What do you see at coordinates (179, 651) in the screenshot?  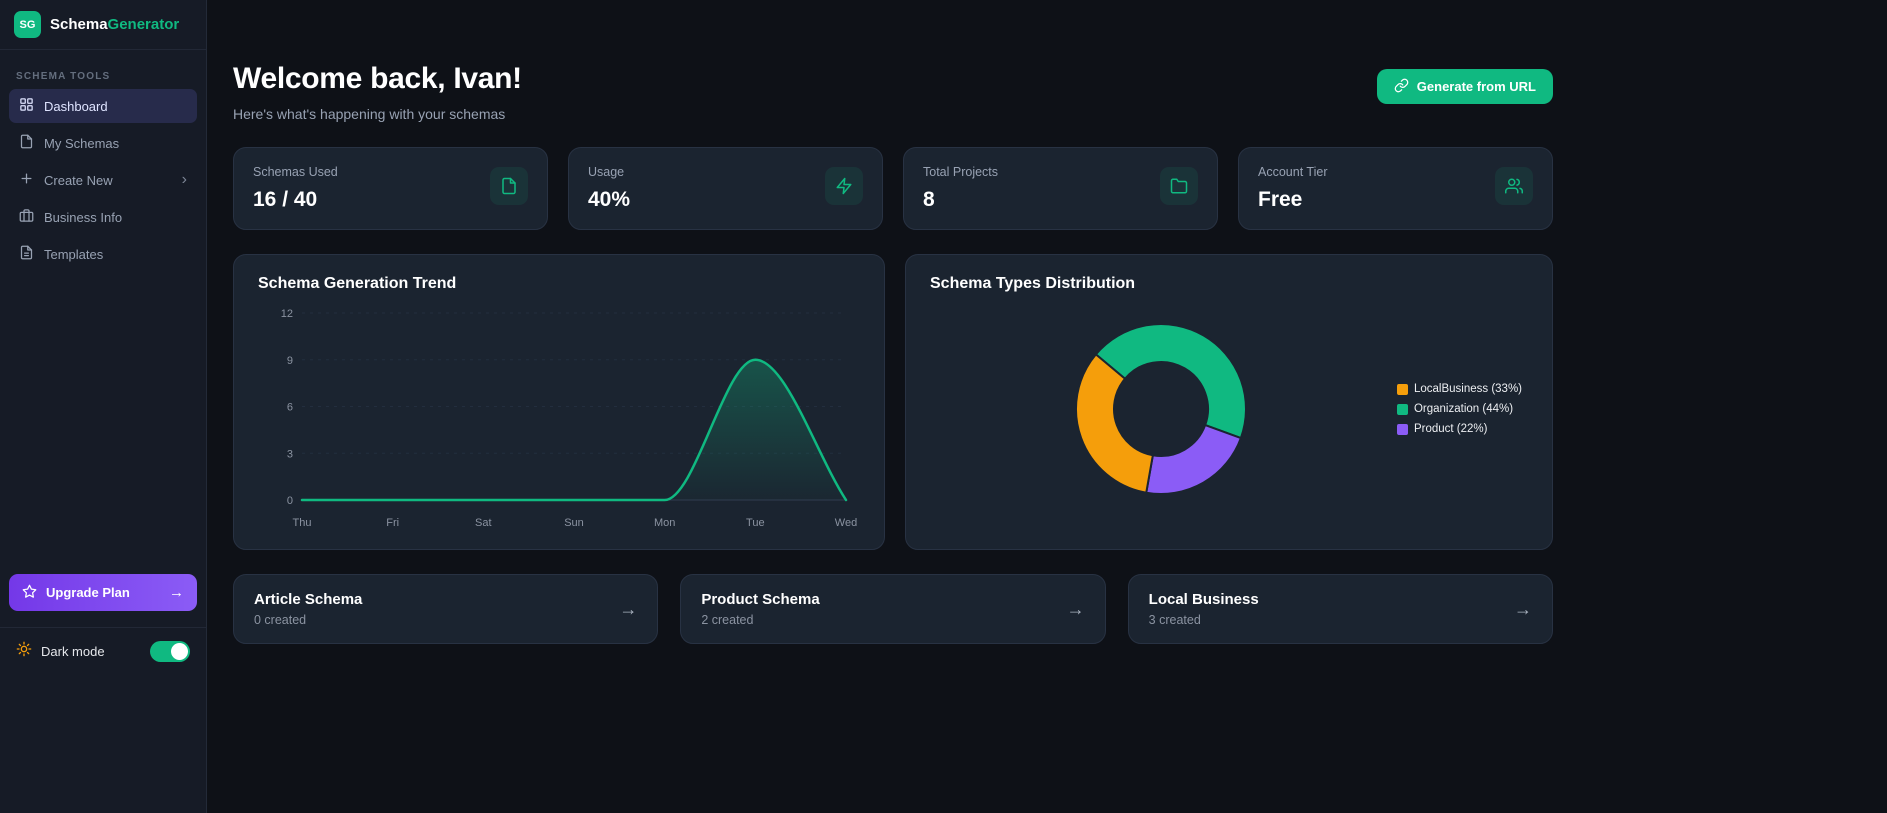 I see `toggle-knob` at bounding box center [179, 651].